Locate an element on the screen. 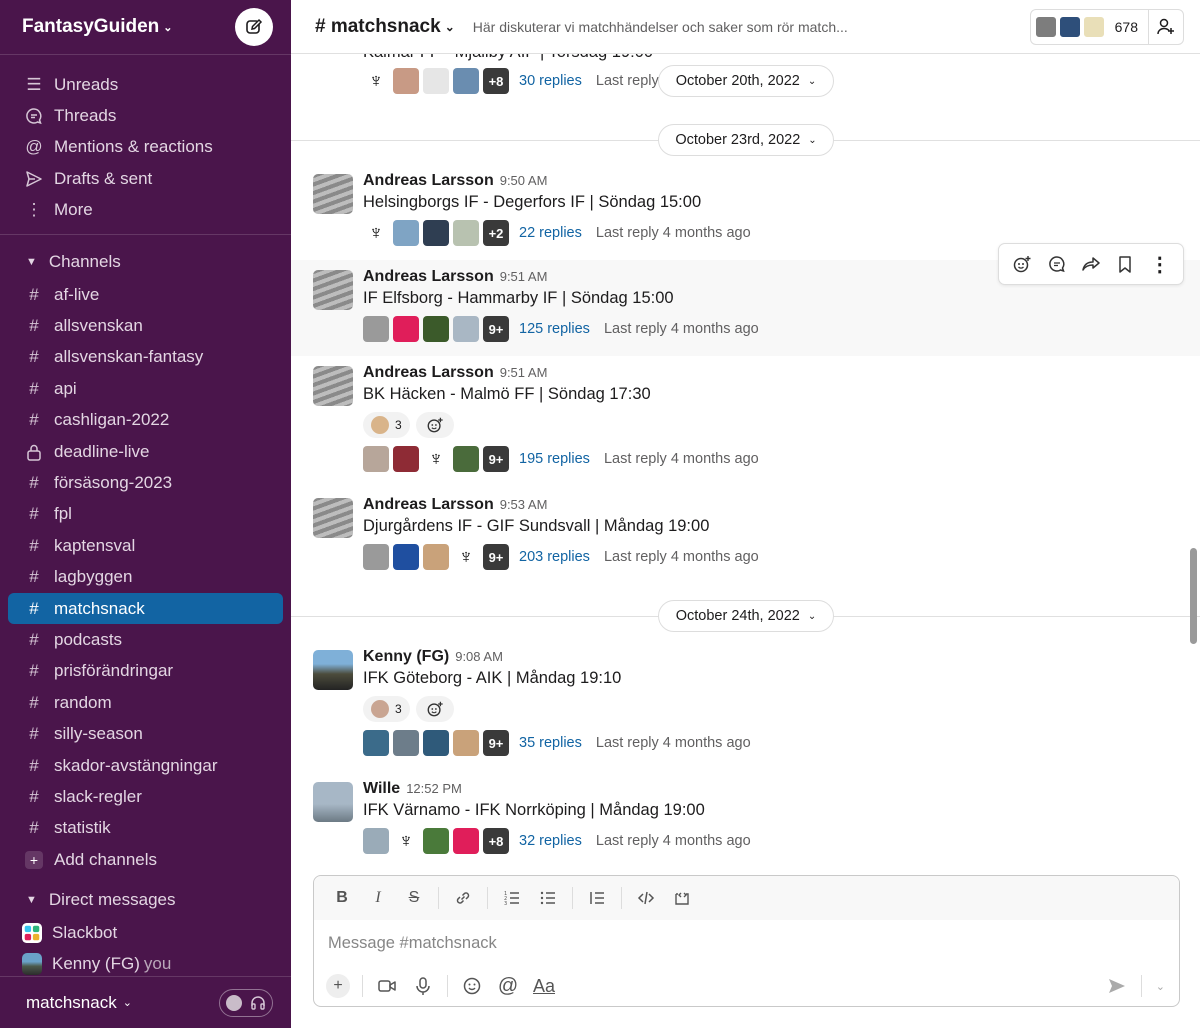 This screenshot has height=1028, width=1200. link-icon is located at coordinates (463, 898).